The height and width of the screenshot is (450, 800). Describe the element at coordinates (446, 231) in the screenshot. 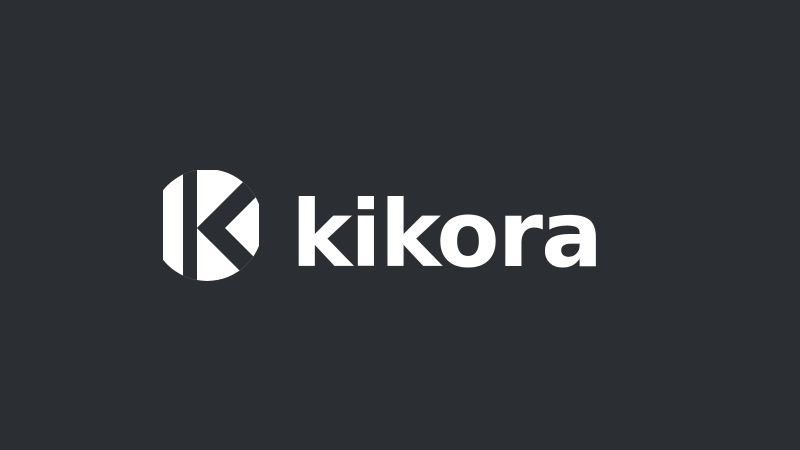

I see `brand-name: kikora` at that location.